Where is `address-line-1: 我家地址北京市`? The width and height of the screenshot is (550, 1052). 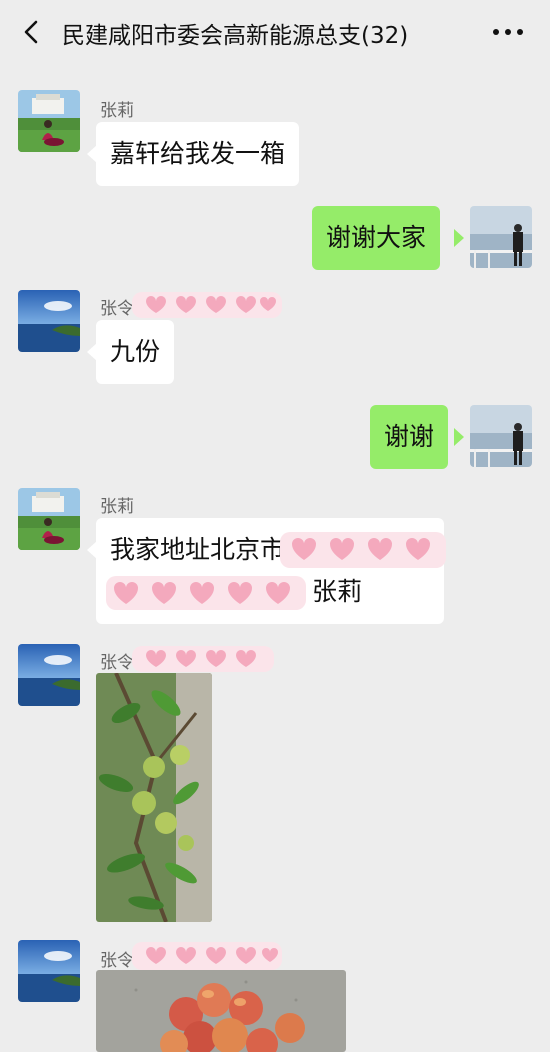 address-line-1: 我家地址北京市 is located at coordinates (198, 549).